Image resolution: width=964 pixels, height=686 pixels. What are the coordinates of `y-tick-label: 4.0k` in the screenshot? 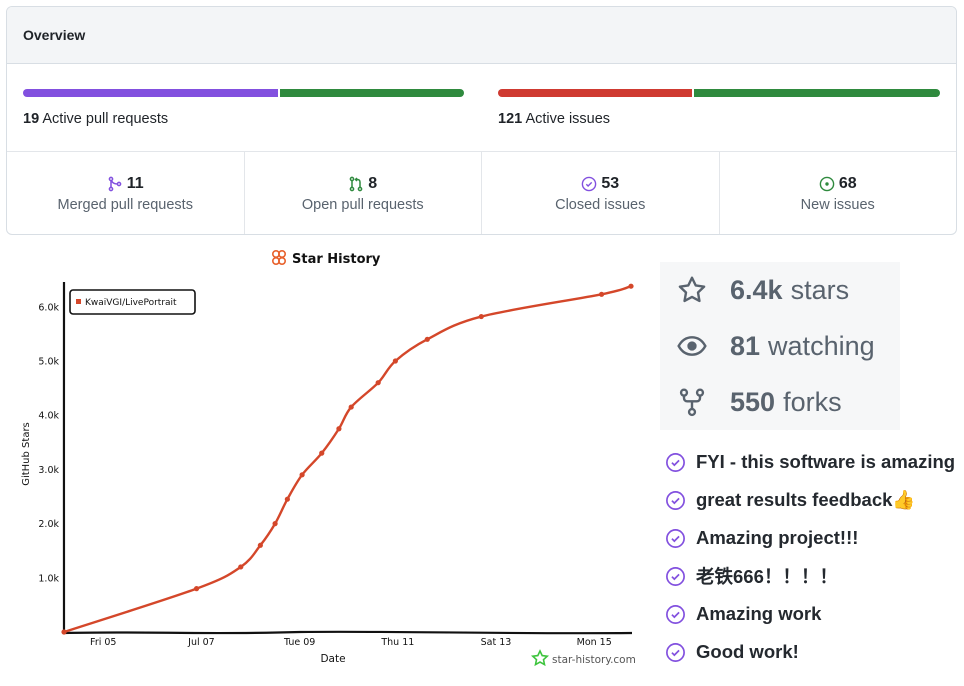 It's located at (48, 416).